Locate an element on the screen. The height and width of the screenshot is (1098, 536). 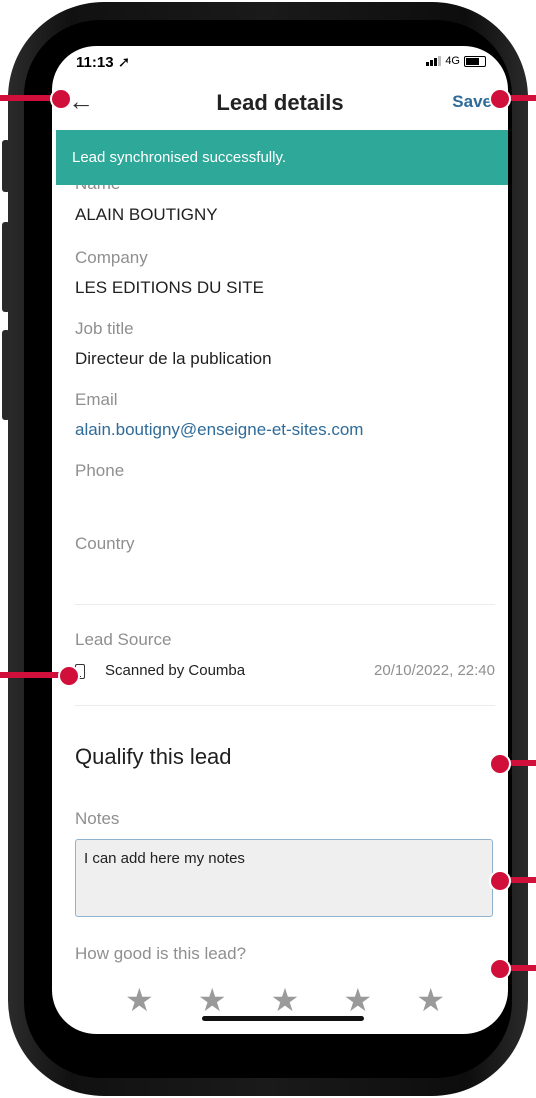
email-link: alain.boutigny@enseigne-et-sites.com is located at coordinates (219, 430).